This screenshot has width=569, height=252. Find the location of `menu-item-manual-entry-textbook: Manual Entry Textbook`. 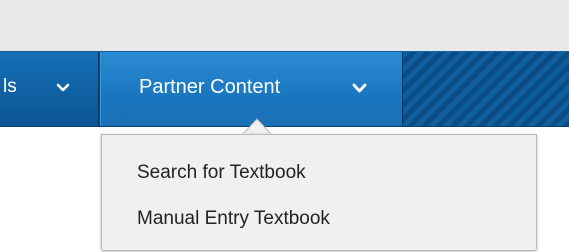

menu-item-manual-entry-textbook: Manual Entry Textbook is located at coordinates (319, 219).